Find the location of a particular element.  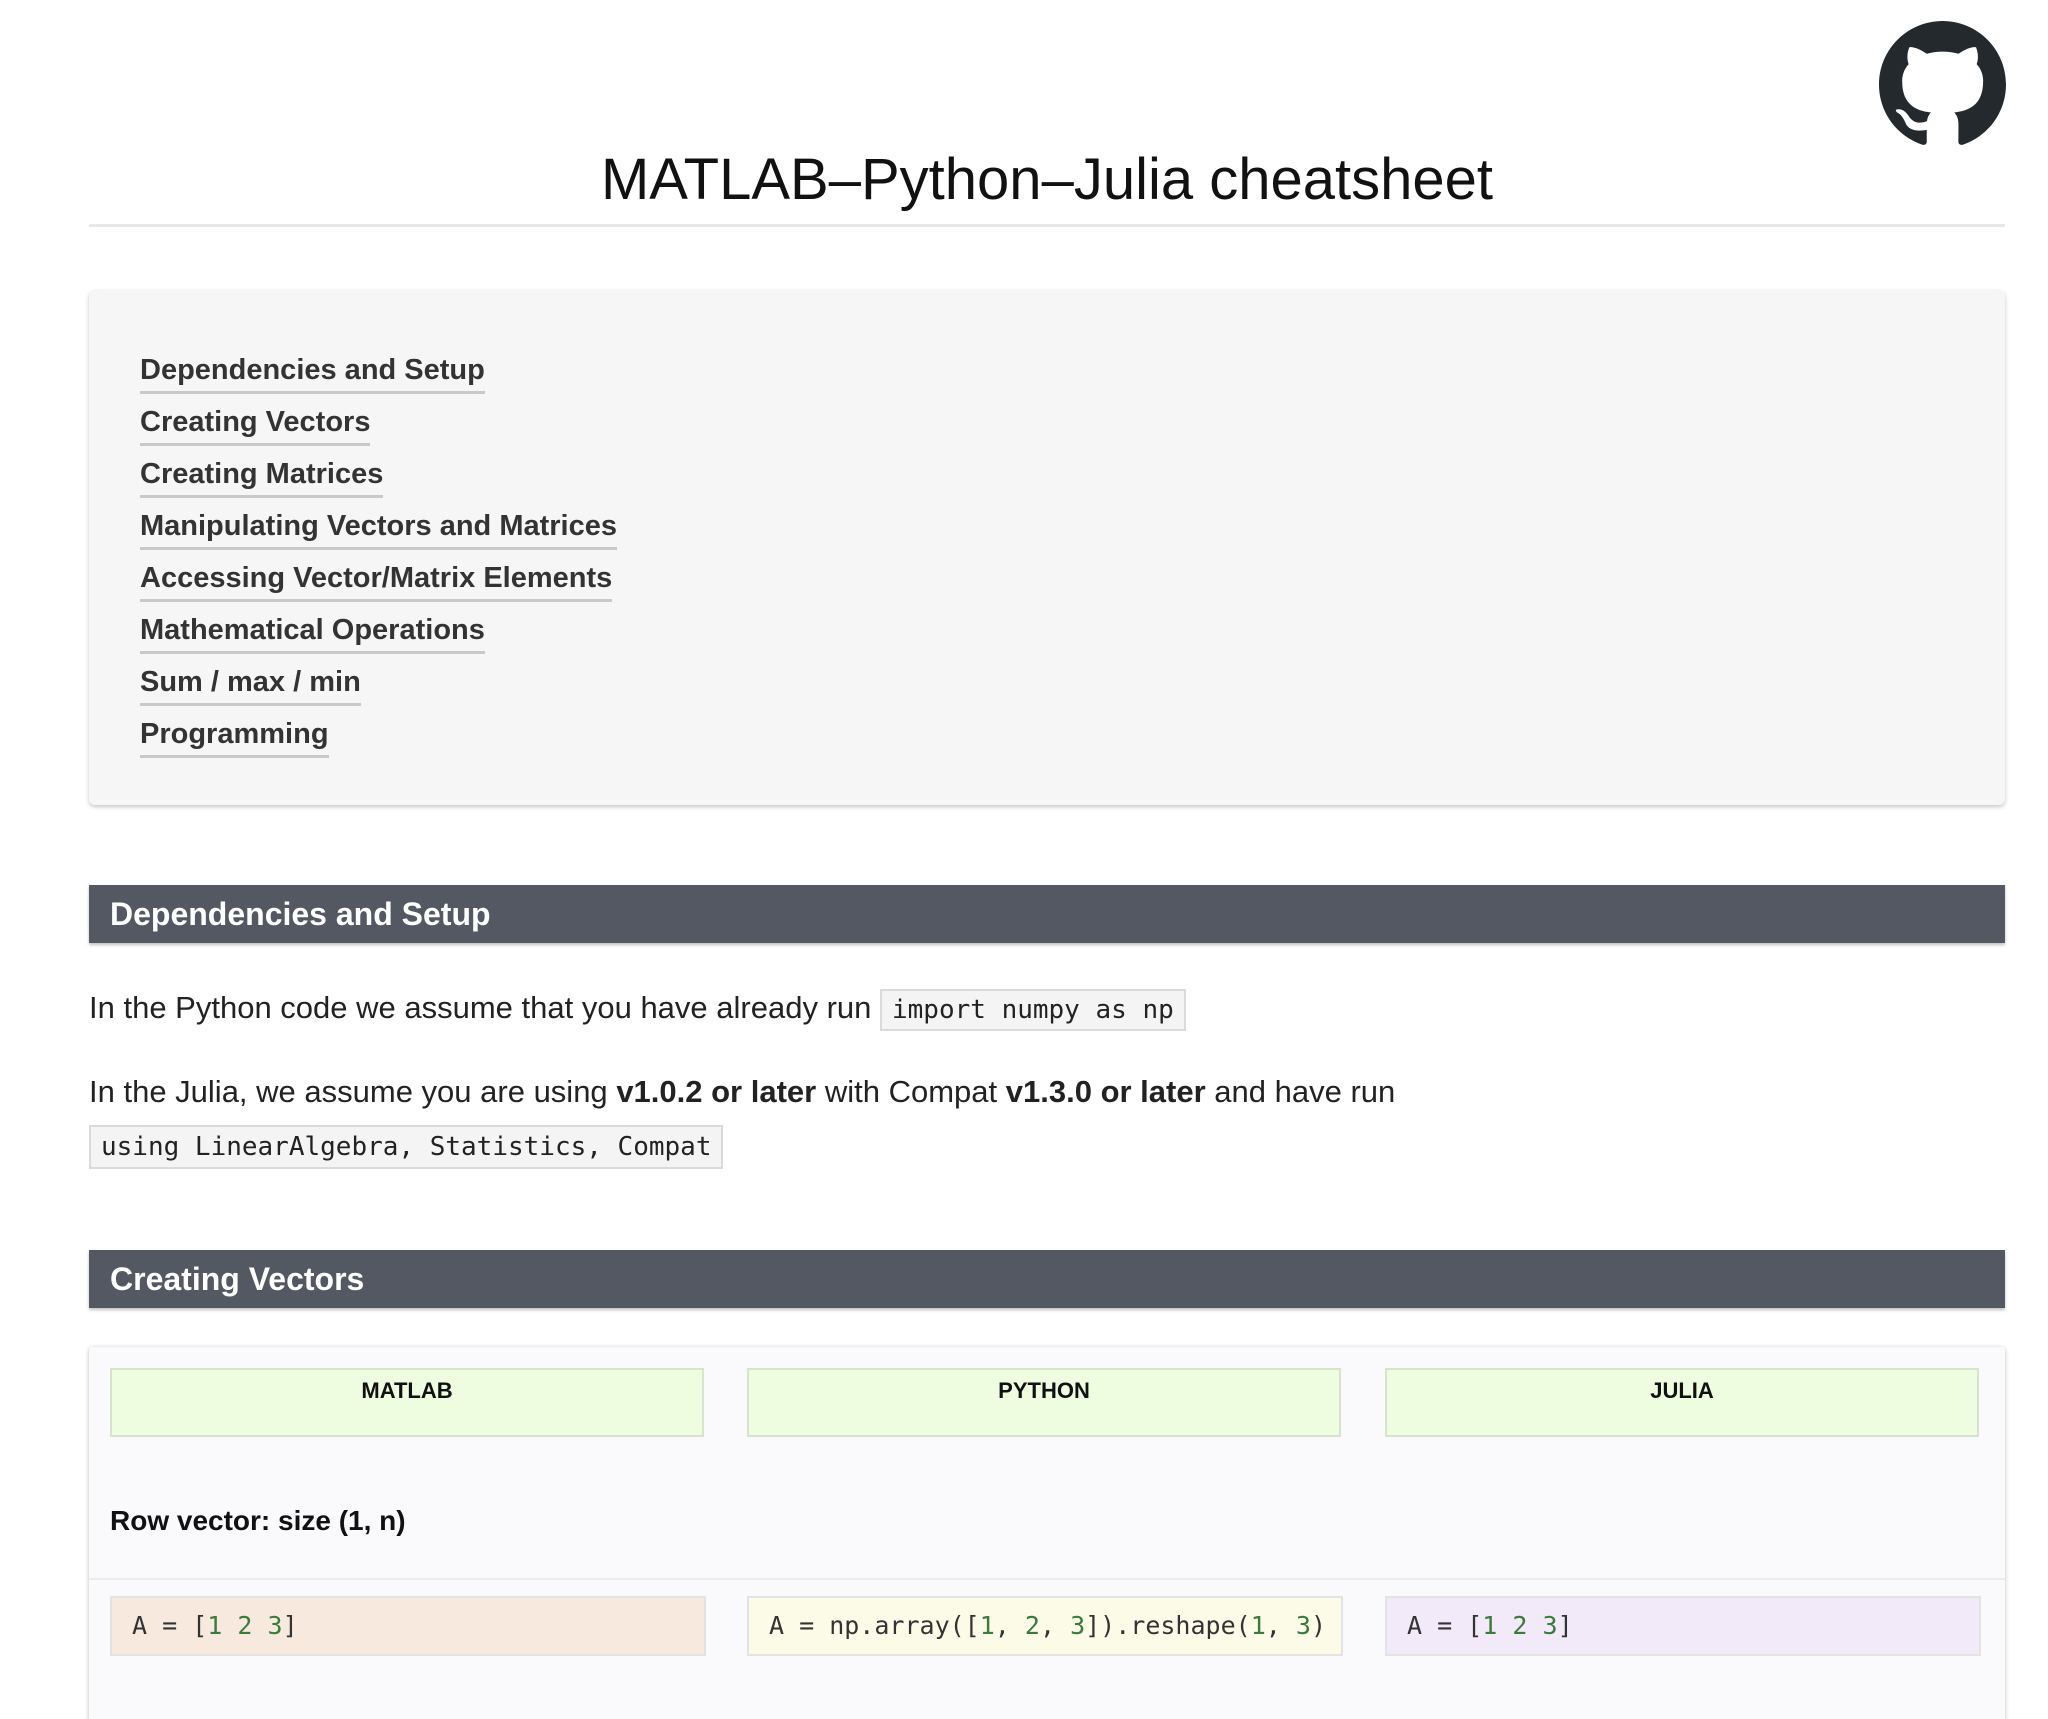

toc-link-accessing: Accessing Vector/Matrix Elements is located at coordinates (376, 580).